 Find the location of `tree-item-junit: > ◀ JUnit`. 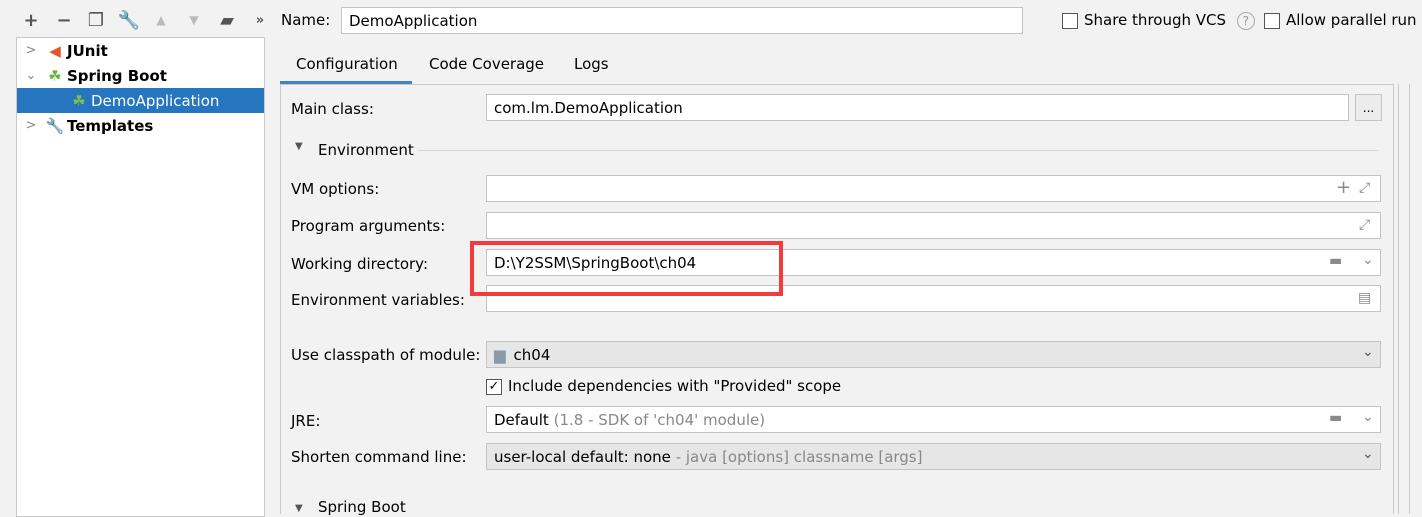

tree-item-junit: > ◀ JUnit is located at coordinates (140, 50).